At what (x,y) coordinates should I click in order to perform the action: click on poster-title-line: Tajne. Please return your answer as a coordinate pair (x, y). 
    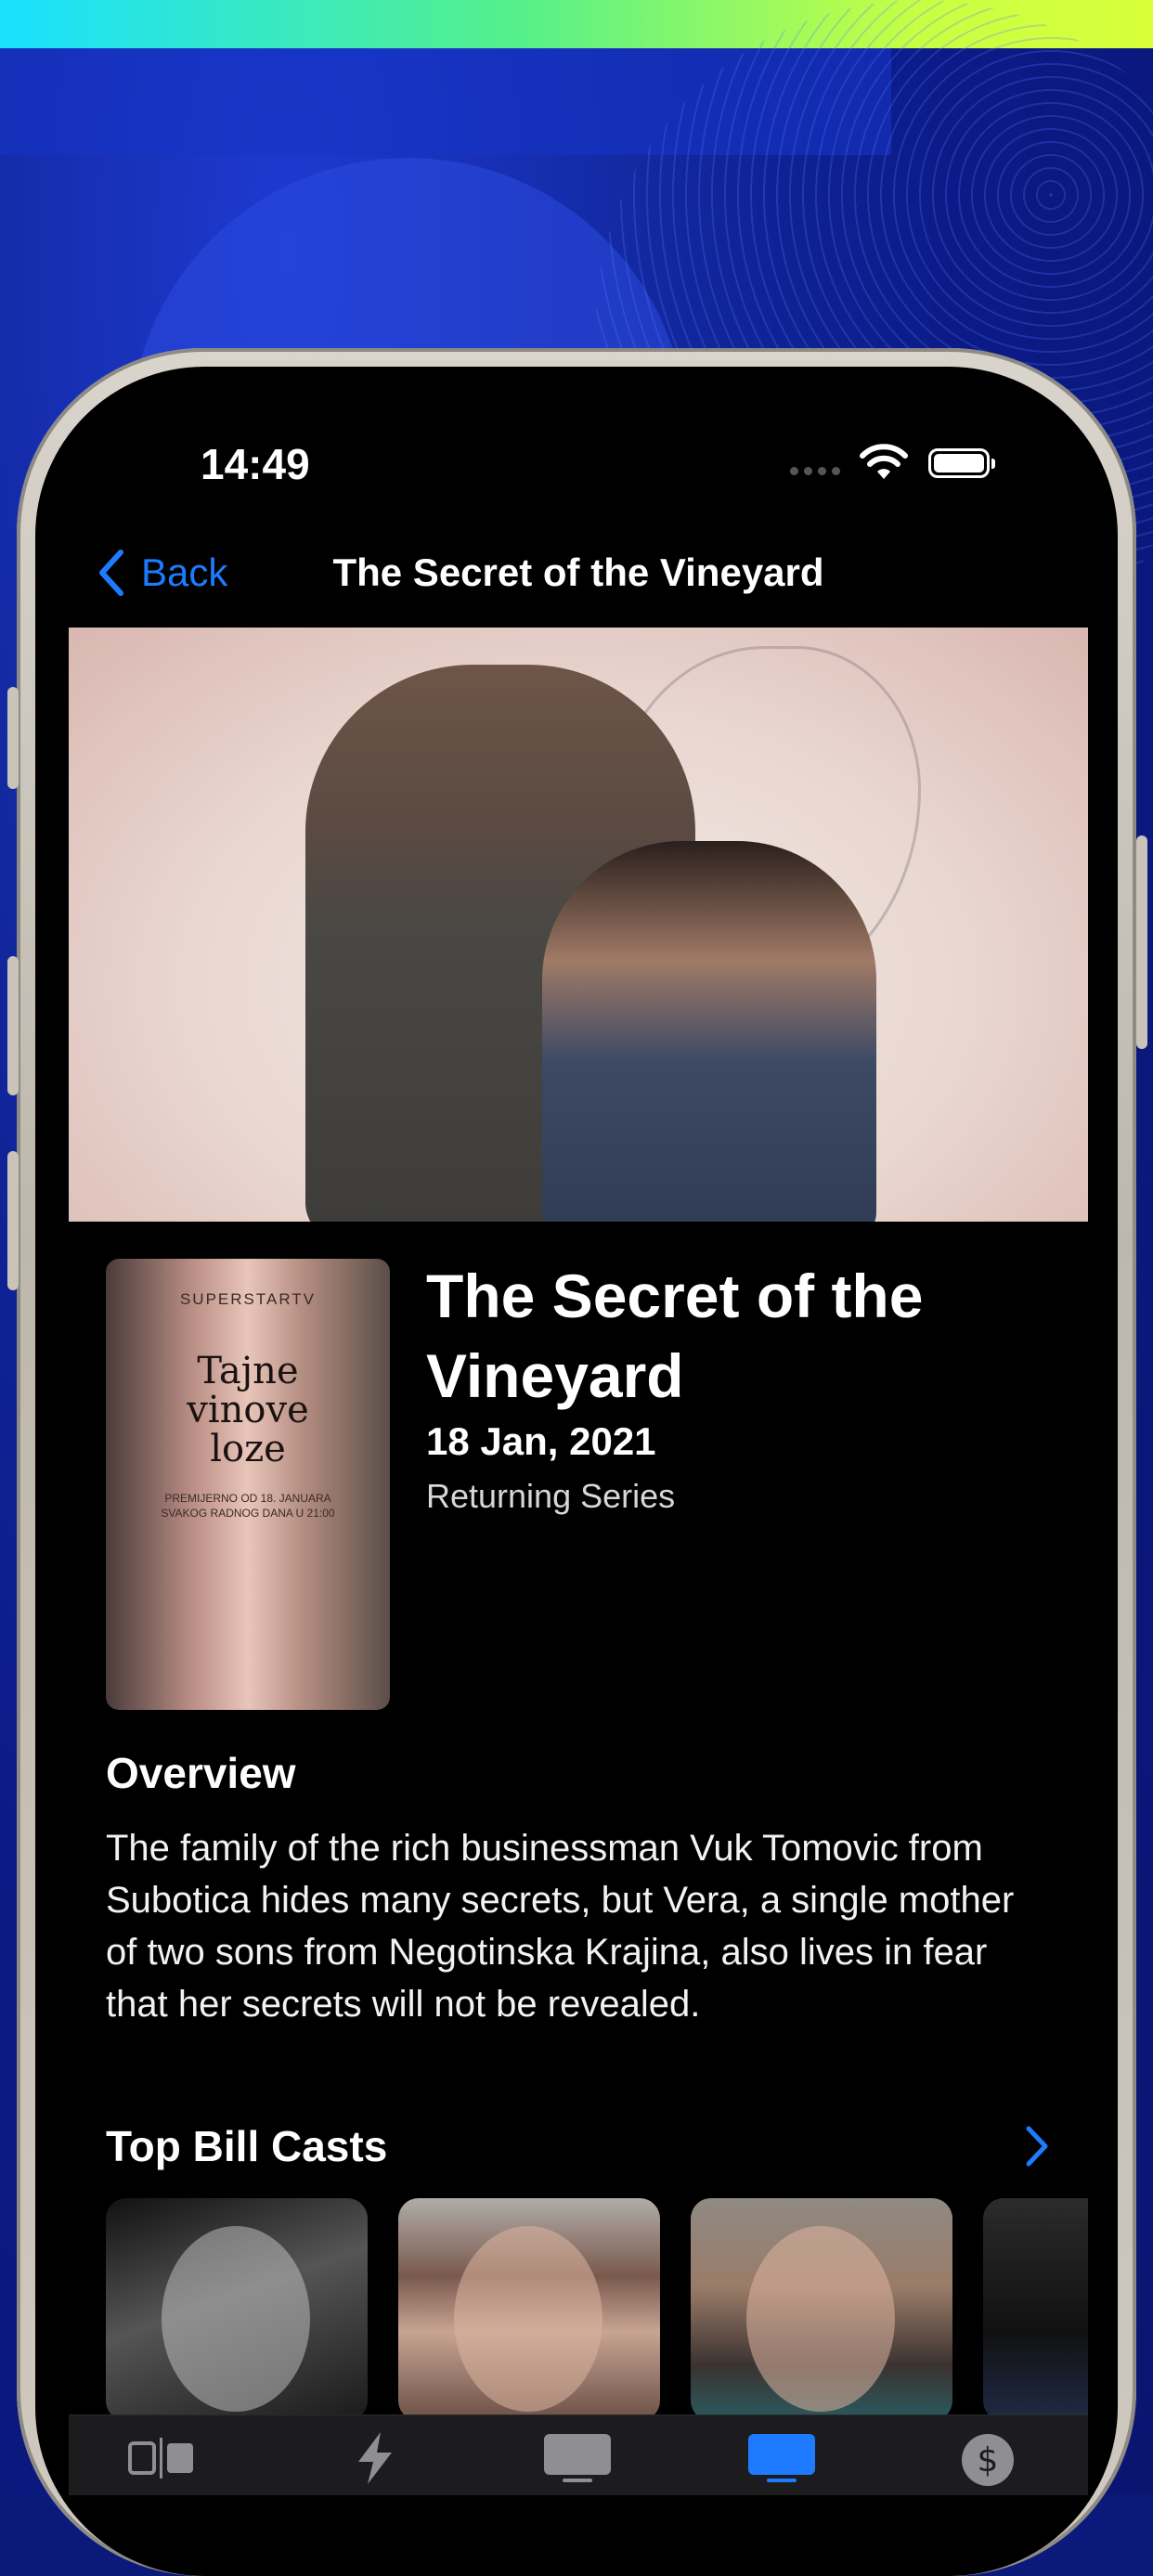
    Looking at the image, I should click on (248, 1371).